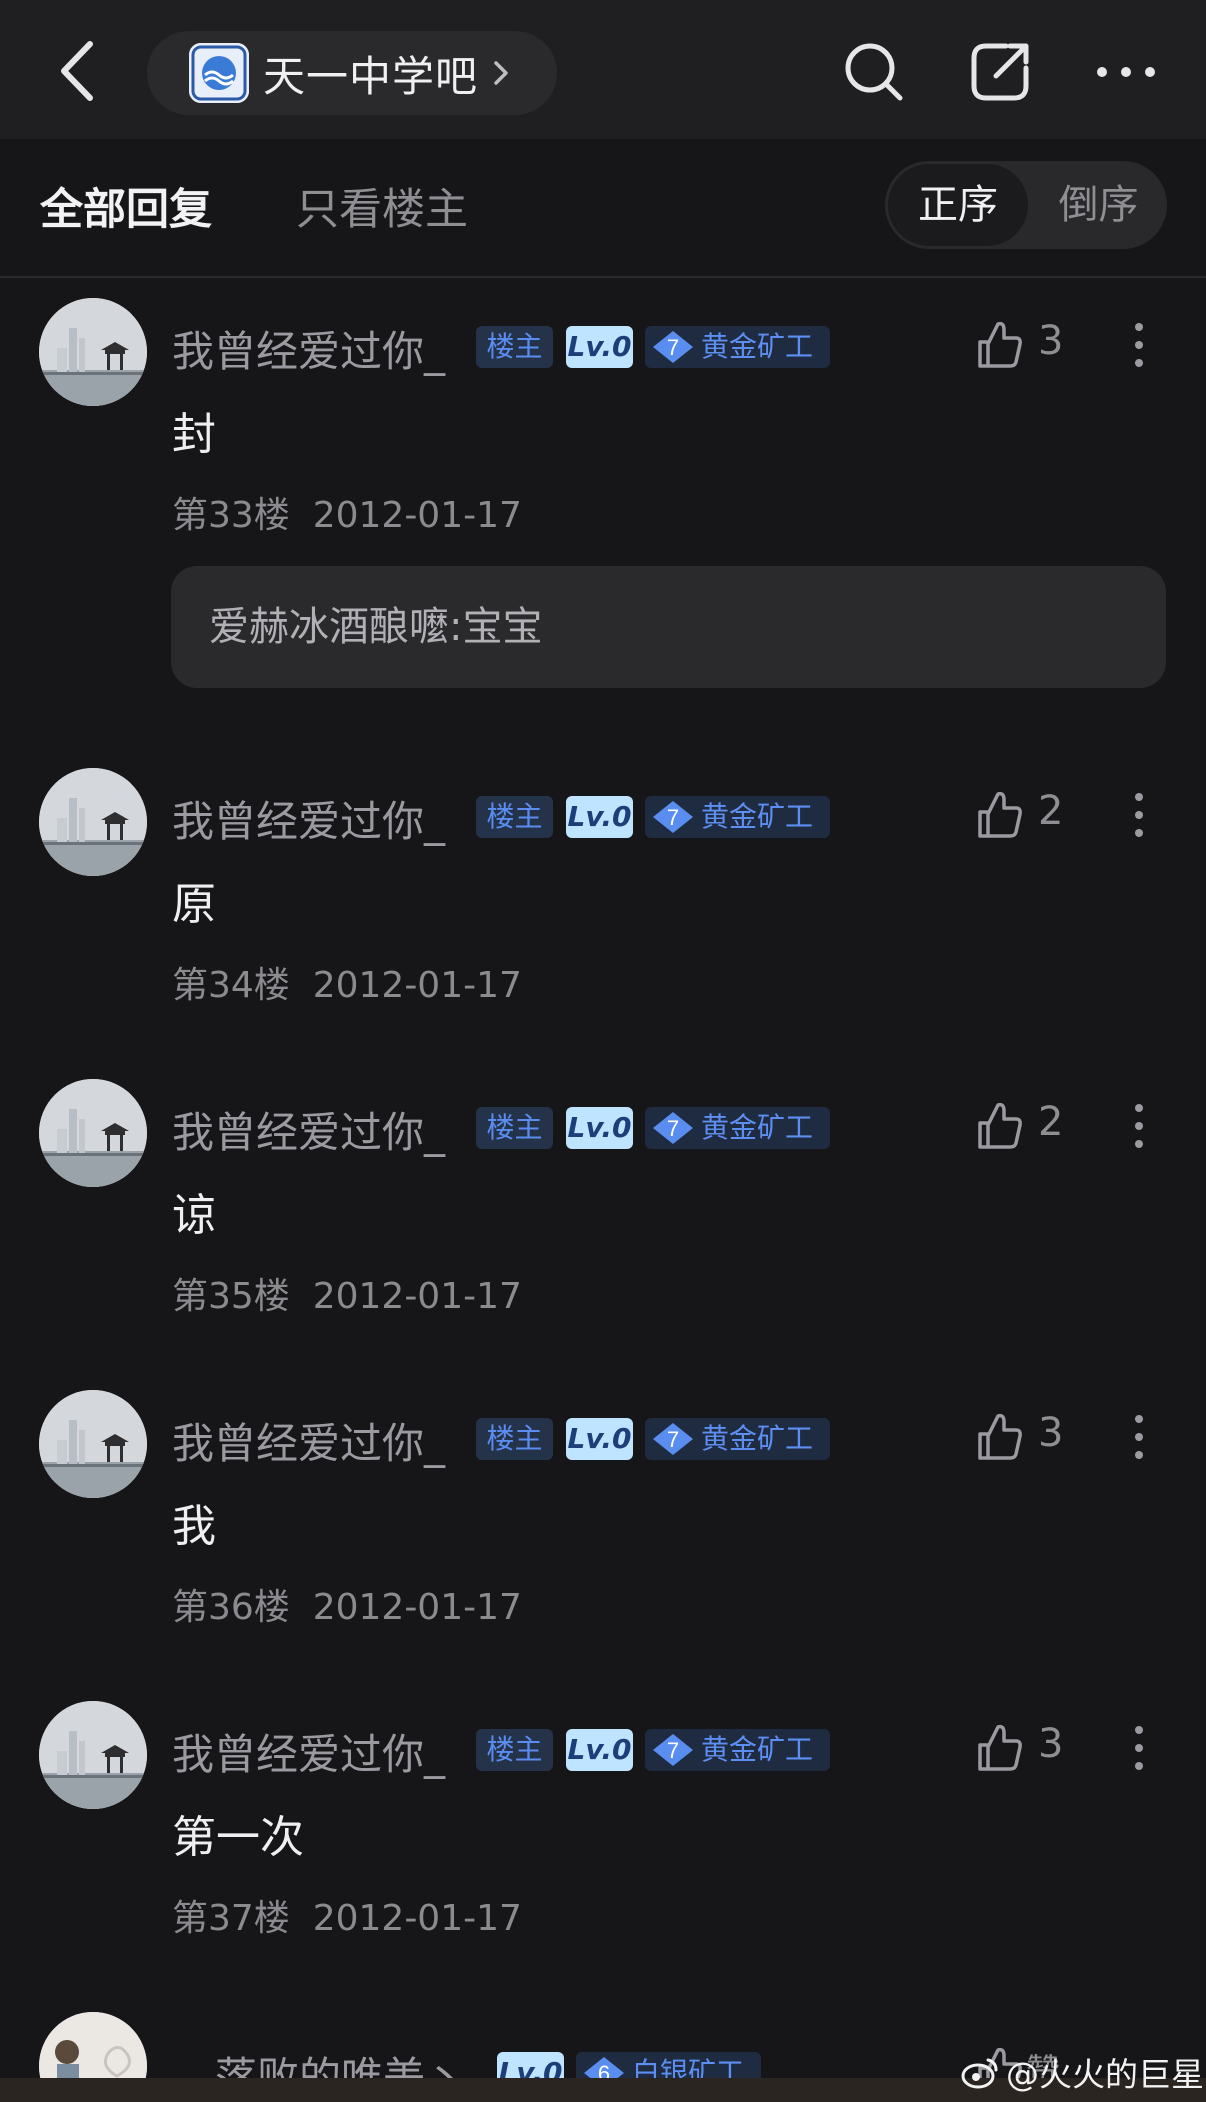 The image size is (1206, 2102). I want to click on floor-number: 第33楼, so click(231, 515).